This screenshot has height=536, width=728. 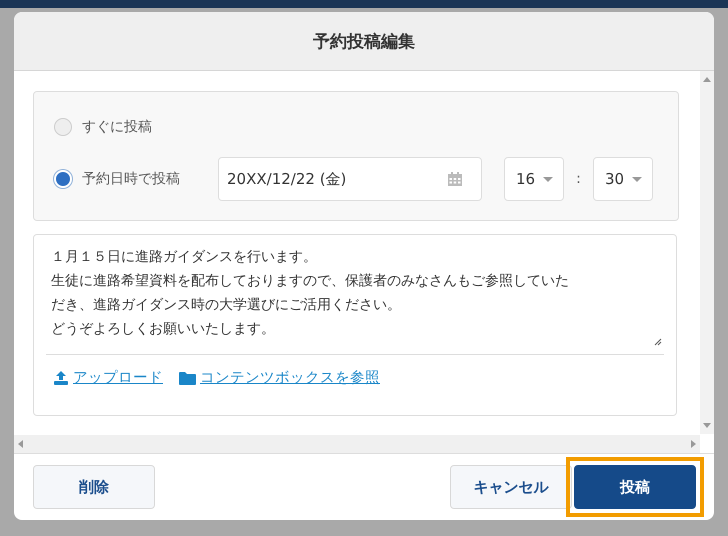 I want to click on hour-select: 16, so click(x=534, y=179).